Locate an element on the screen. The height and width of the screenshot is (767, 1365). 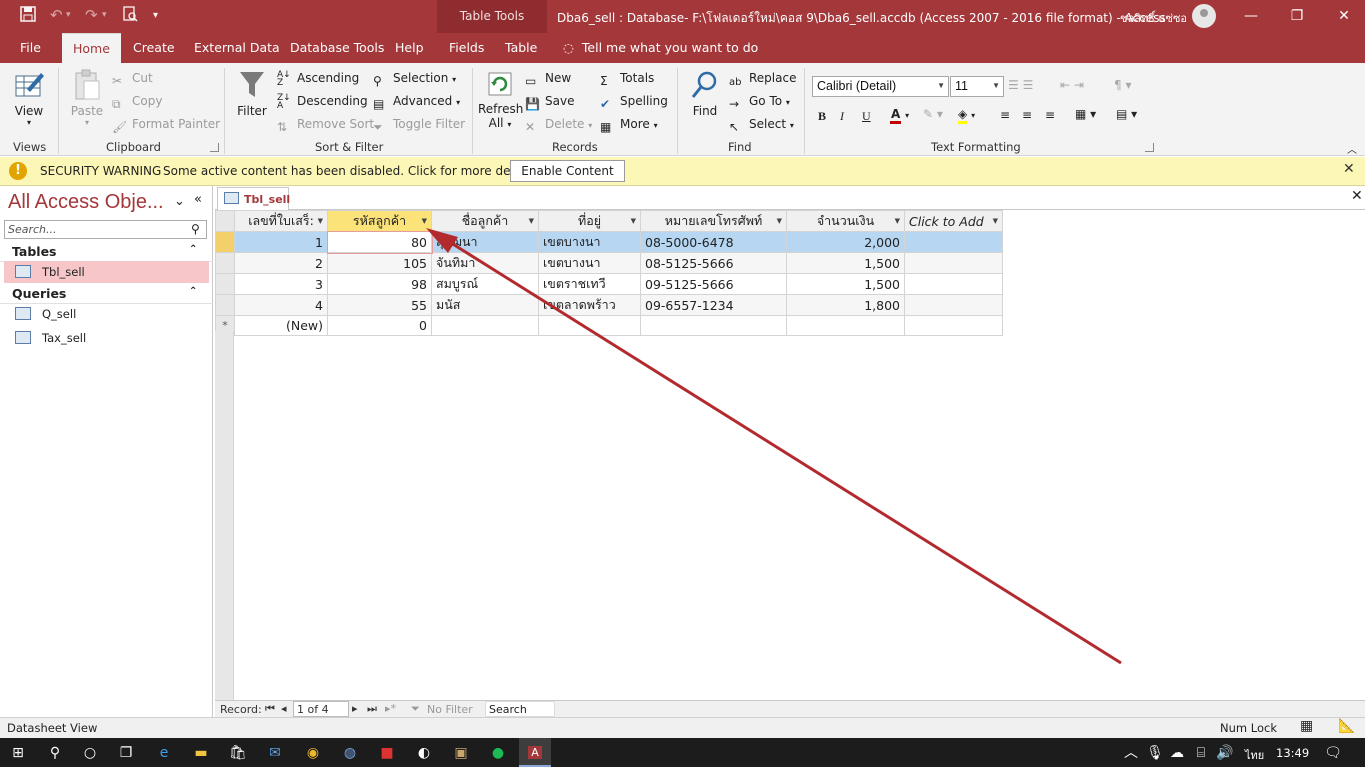
steam-icon: ◐ is located at coordinates (424, 753).